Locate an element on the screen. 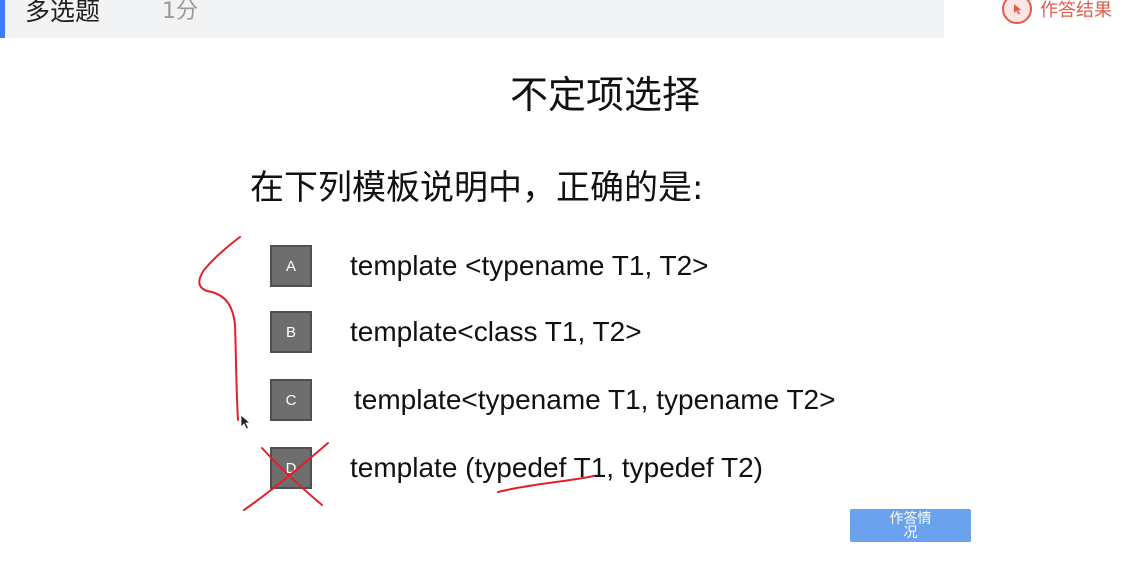 Image resolution: width=1147 pixels, height=575 pixels. option-c-text: template<typename T1, typename T2> is located at coordinates (595, 399).